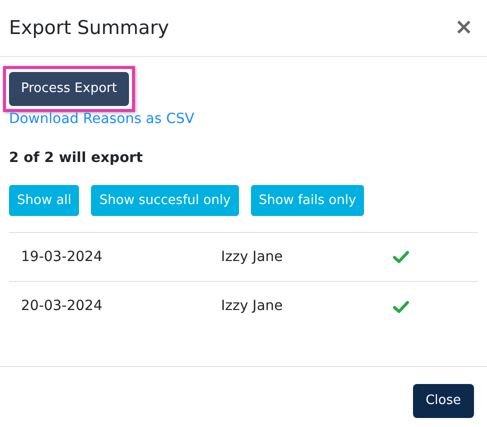 The width and height of the screenshot is (487, 427). What do you see at coordinates (89, 28) in the screenshot?
I see `dialog-title: Export Summary` at bounding box center [89, 28].